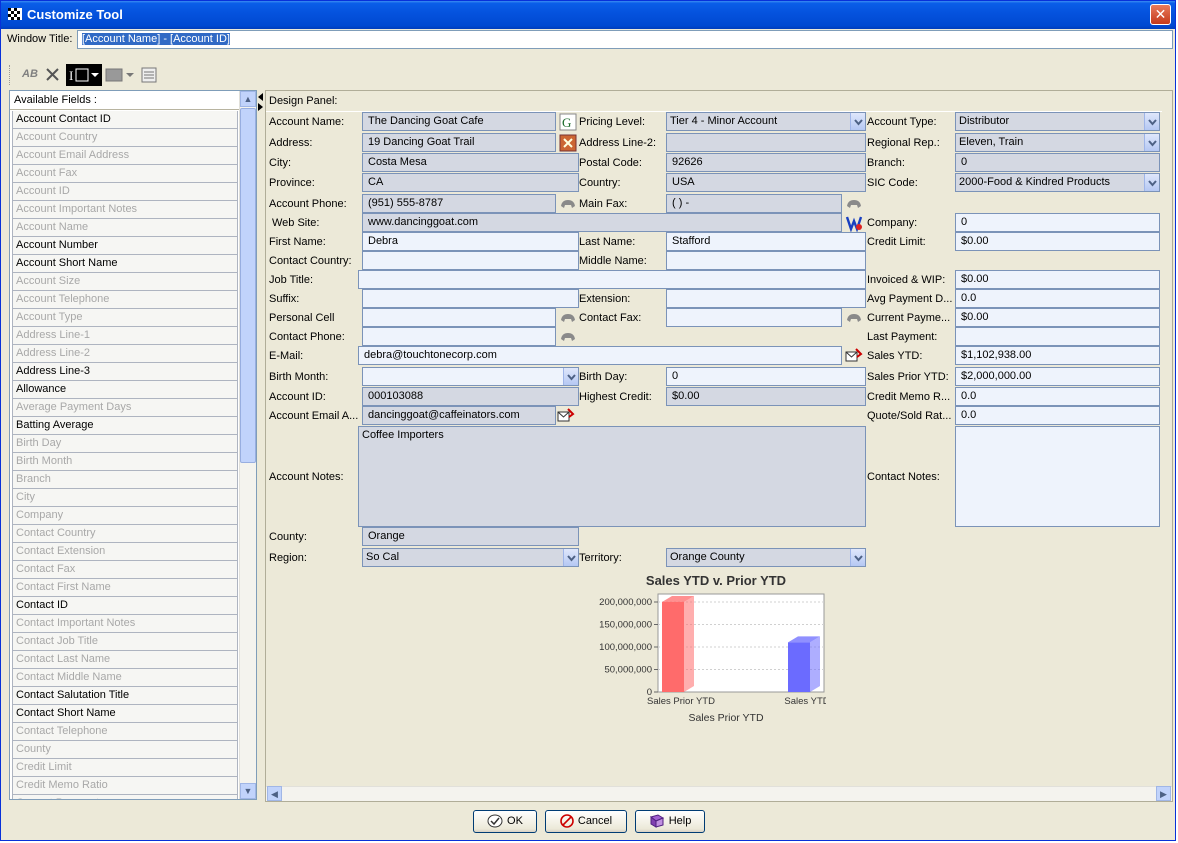  Describe the element at coordinates (470, 182) in the screenshot. I see `province-field: CA` at that location.